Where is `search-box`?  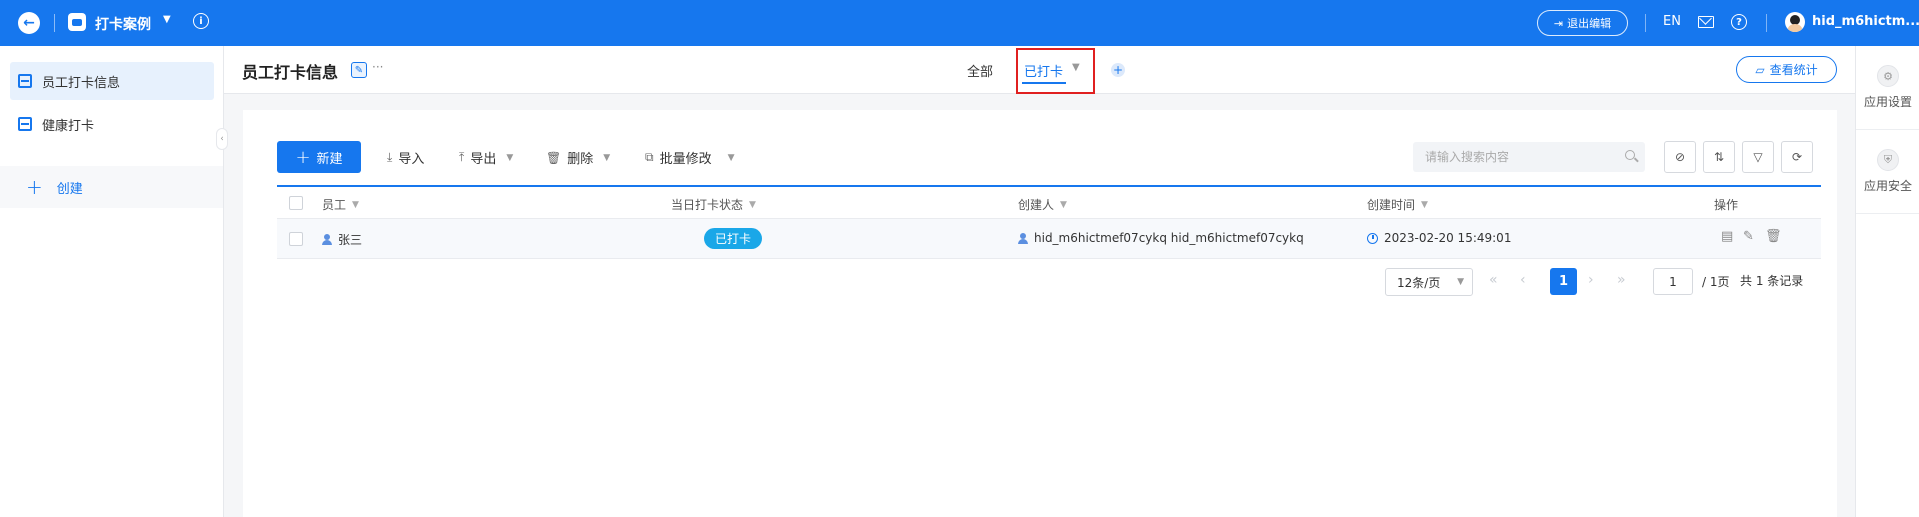
search-box is located at coordinates (1529, 157).